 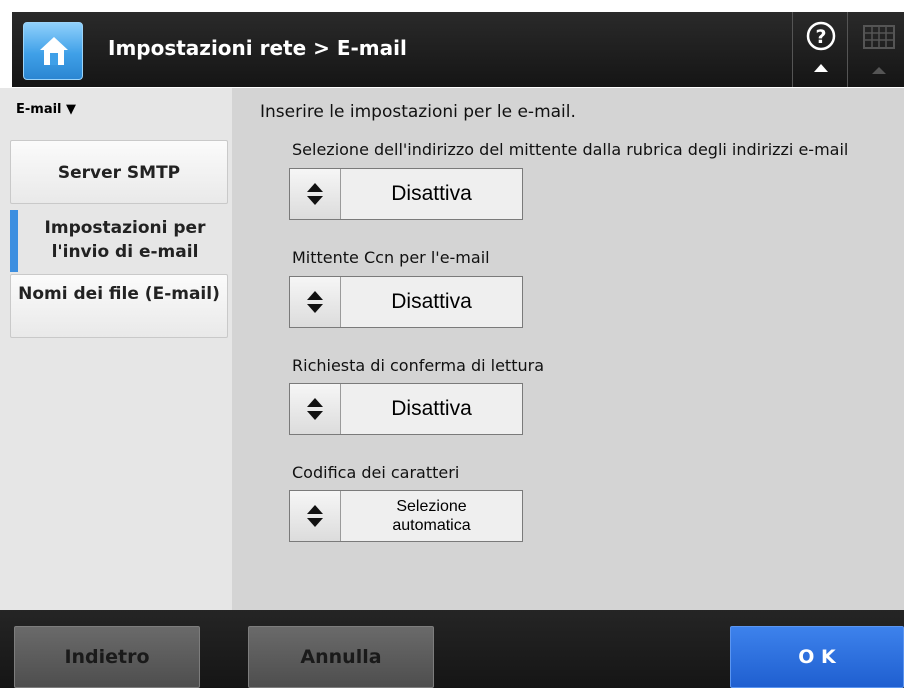 I want to click on keyboard-icon, so click(x=879, y=49).